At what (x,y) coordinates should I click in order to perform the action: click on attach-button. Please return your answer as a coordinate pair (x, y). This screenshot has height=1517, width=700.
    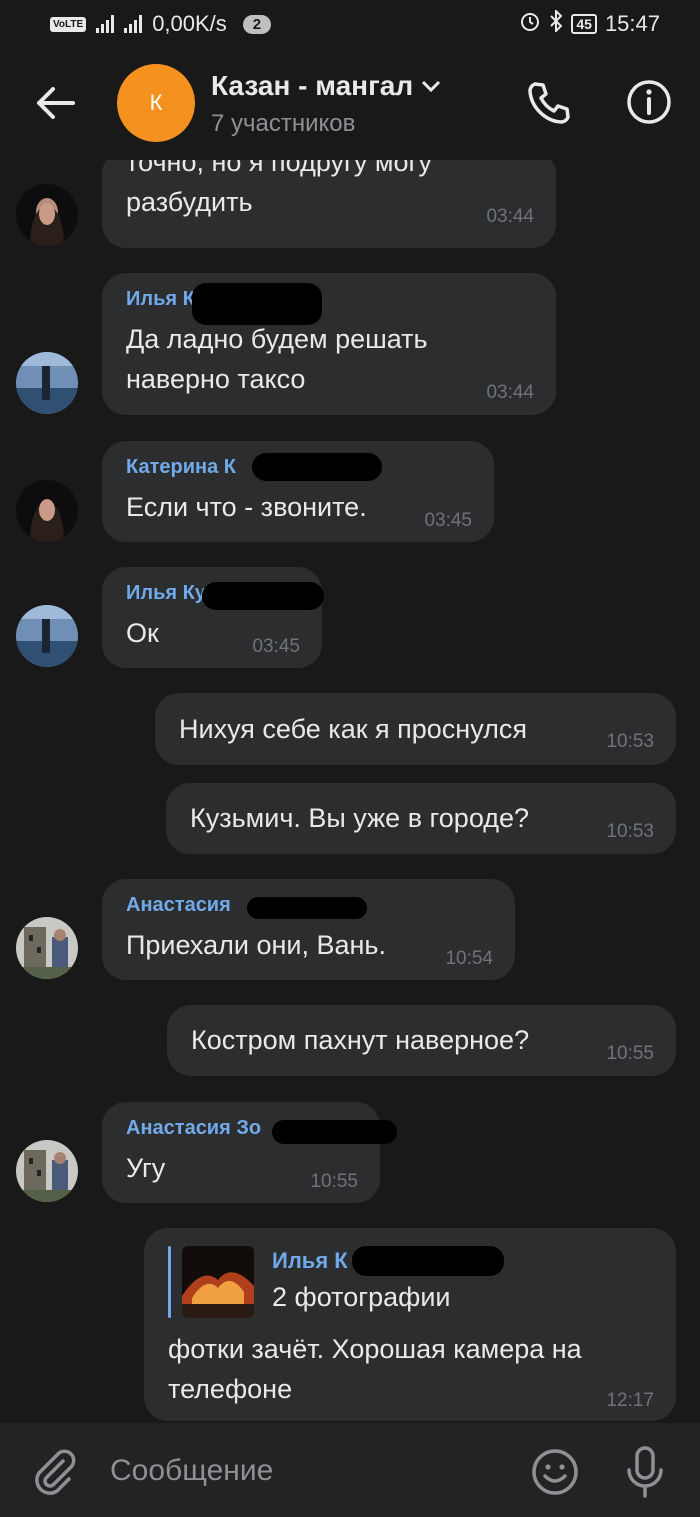
    Looking at the image, I should click on (55, 1472).